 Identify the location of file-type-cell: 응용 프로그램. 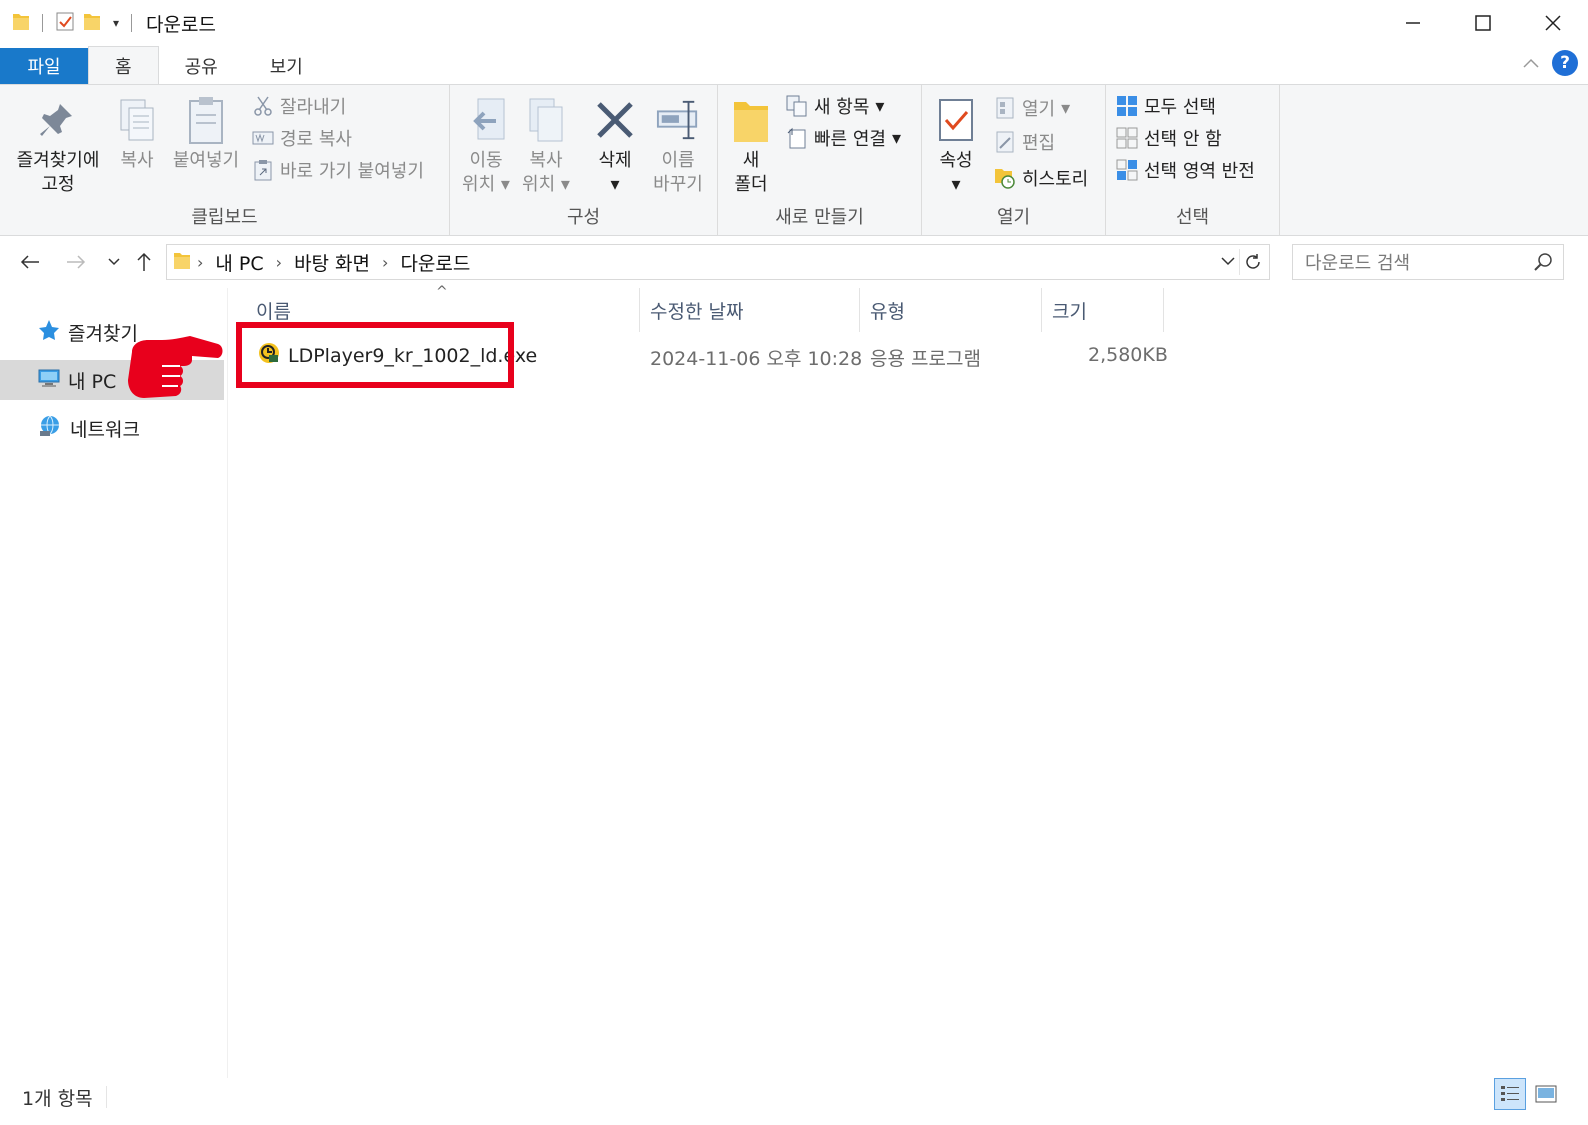
(925, 359).